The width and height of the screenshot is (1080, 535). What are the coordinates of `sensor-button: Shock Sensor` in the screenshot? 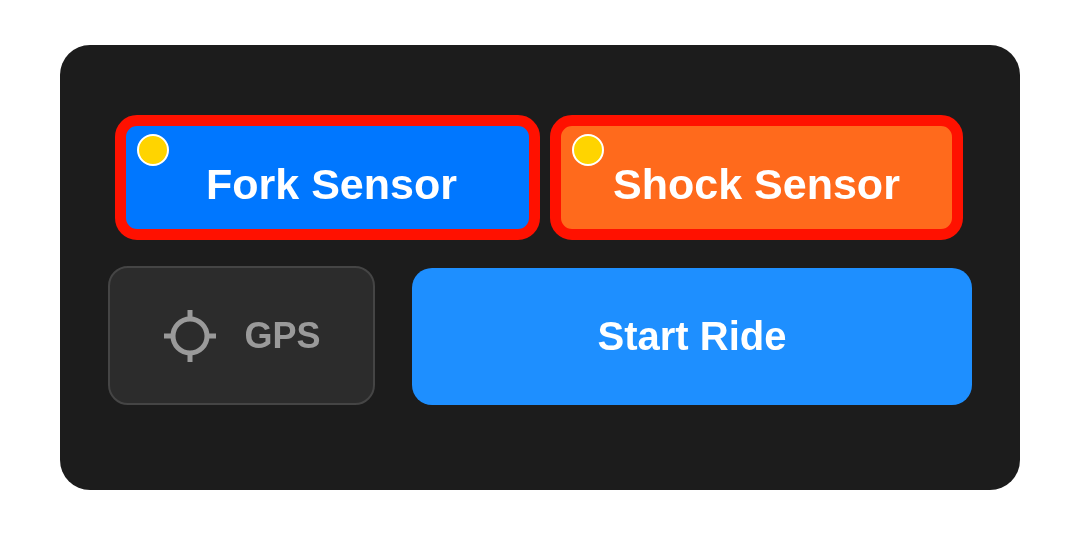 It's located at (756, 177).